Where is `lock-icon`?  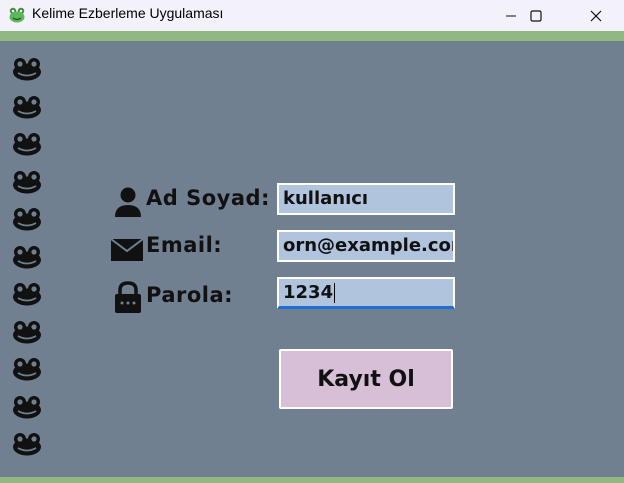 lock-icon is located at coordinates (128, 297).